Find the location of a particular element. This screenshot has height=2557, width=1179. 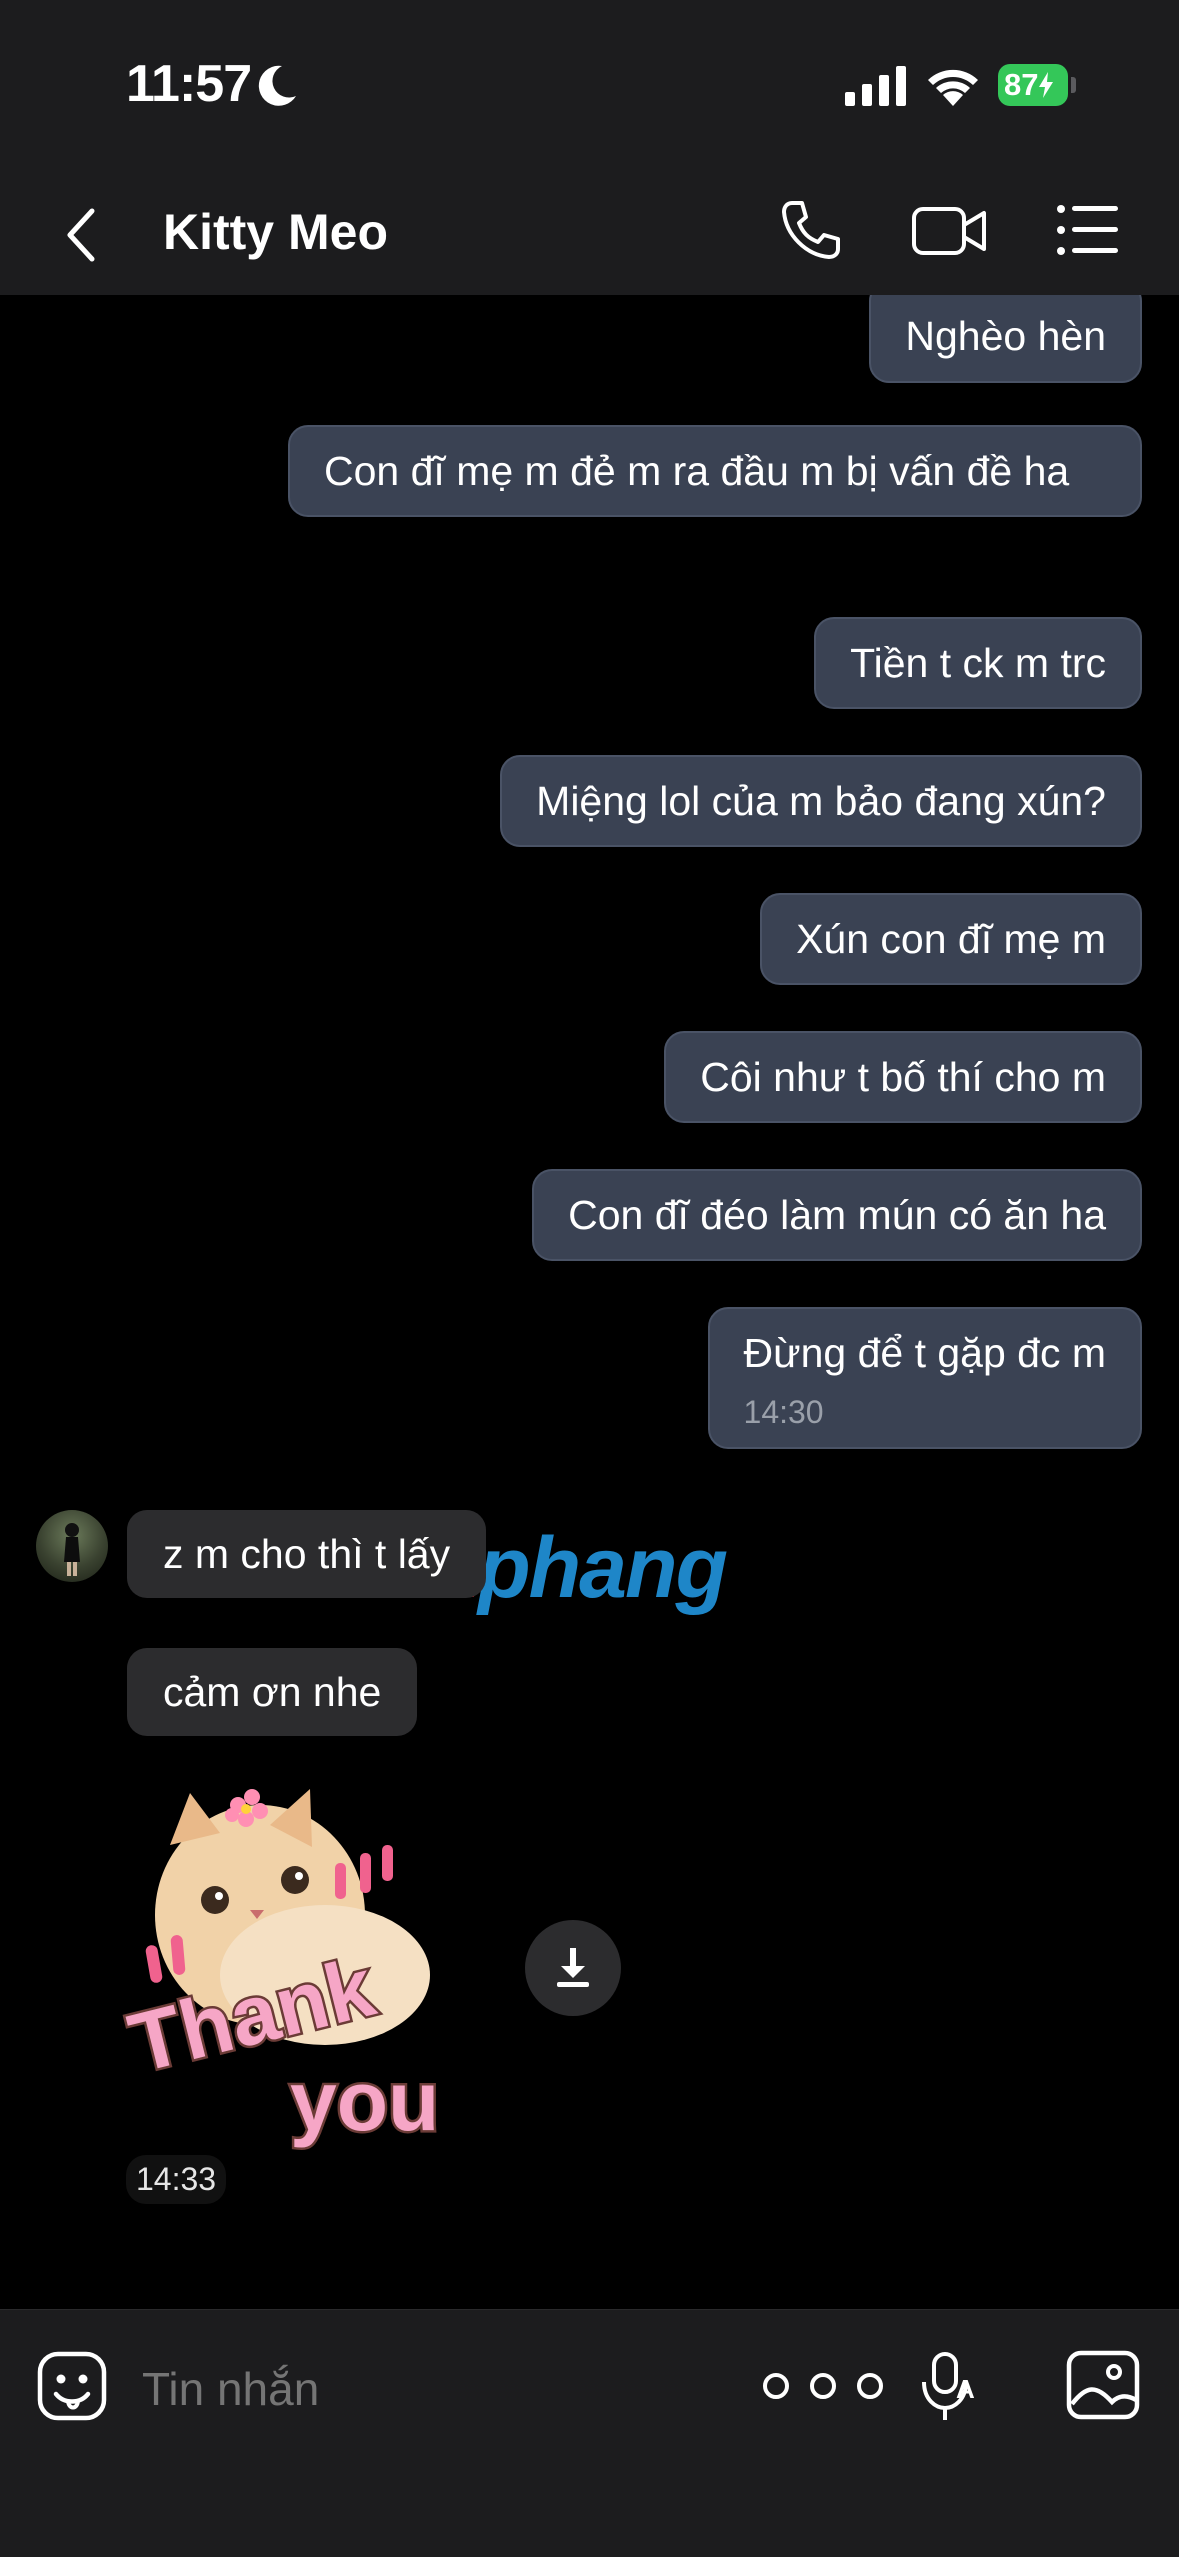

incoming-message: cảm ơn nhe is located at coordinates (272, 1692).